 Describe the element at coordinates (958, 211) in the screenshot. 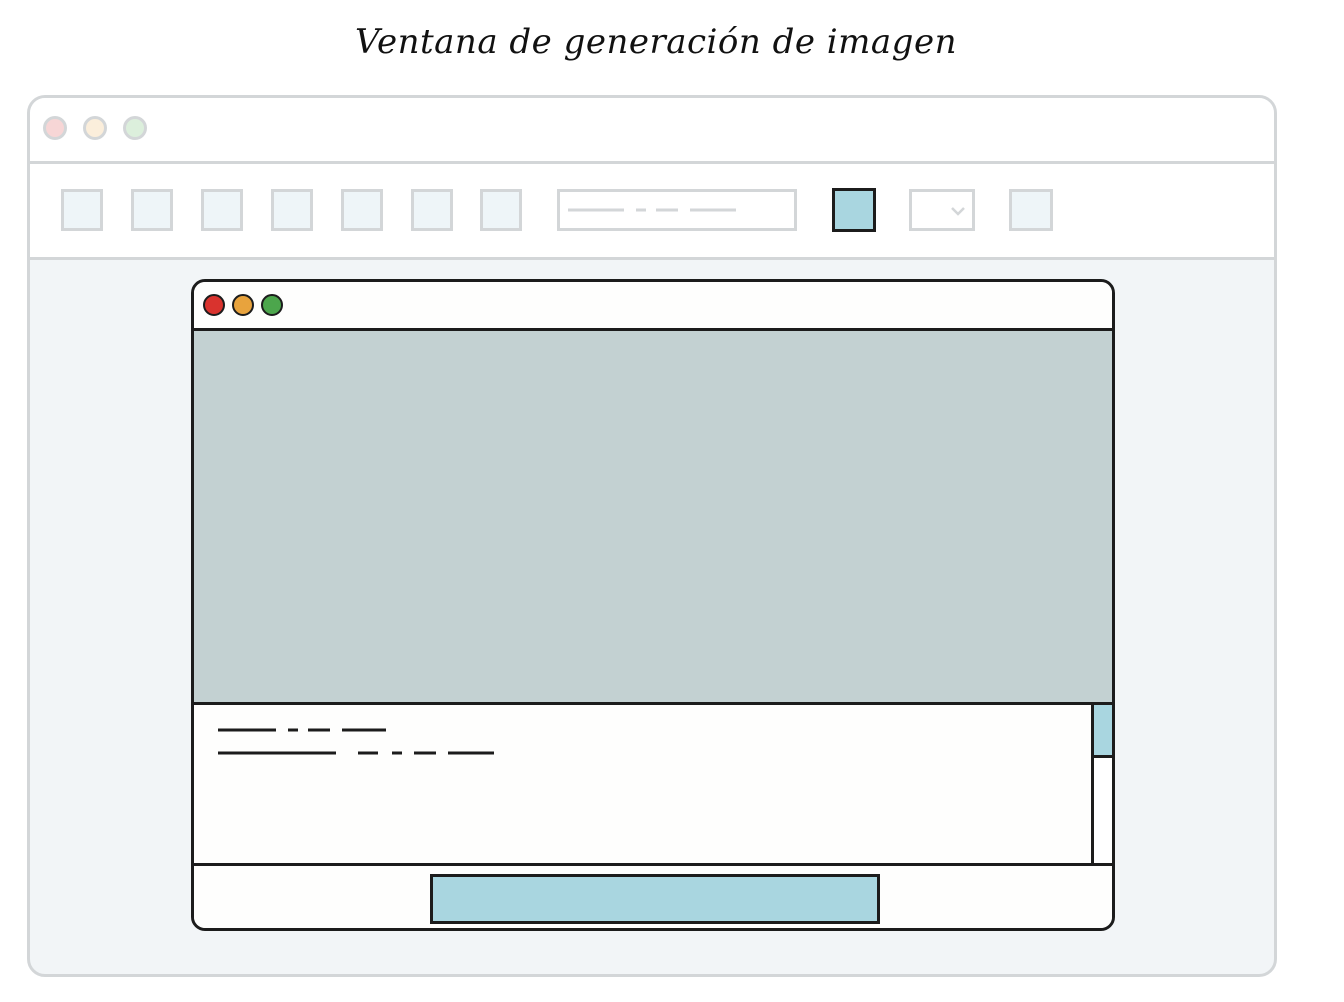

I see `chevron-down-icon` at that location.